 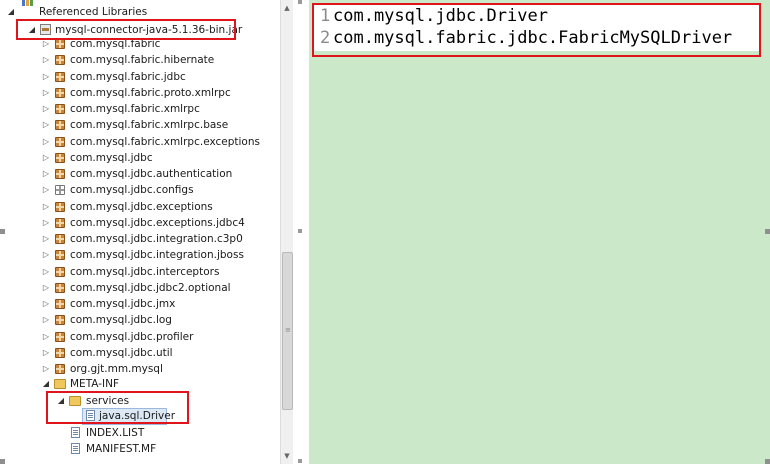 I want to click on tree-node-label: com.mysql.fabric.xmlrpc.base, so click(x=149, y=125).